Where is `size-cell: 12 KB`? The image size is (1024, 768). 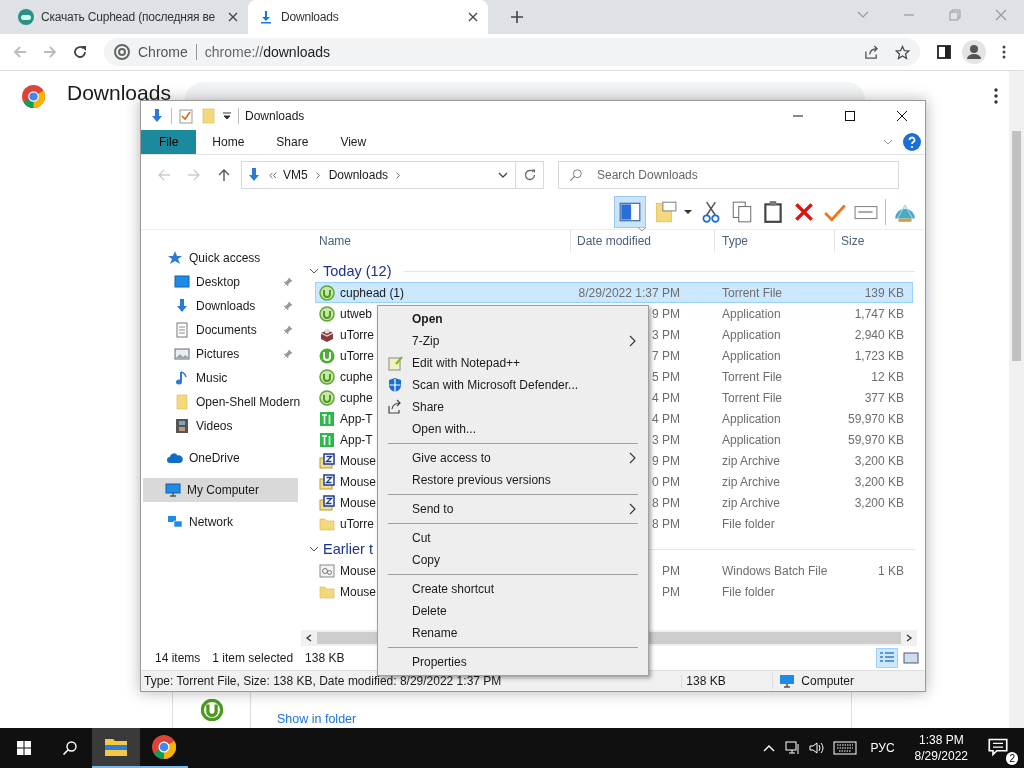 size-cell: 12 KB is located at coordinates (887, 376).